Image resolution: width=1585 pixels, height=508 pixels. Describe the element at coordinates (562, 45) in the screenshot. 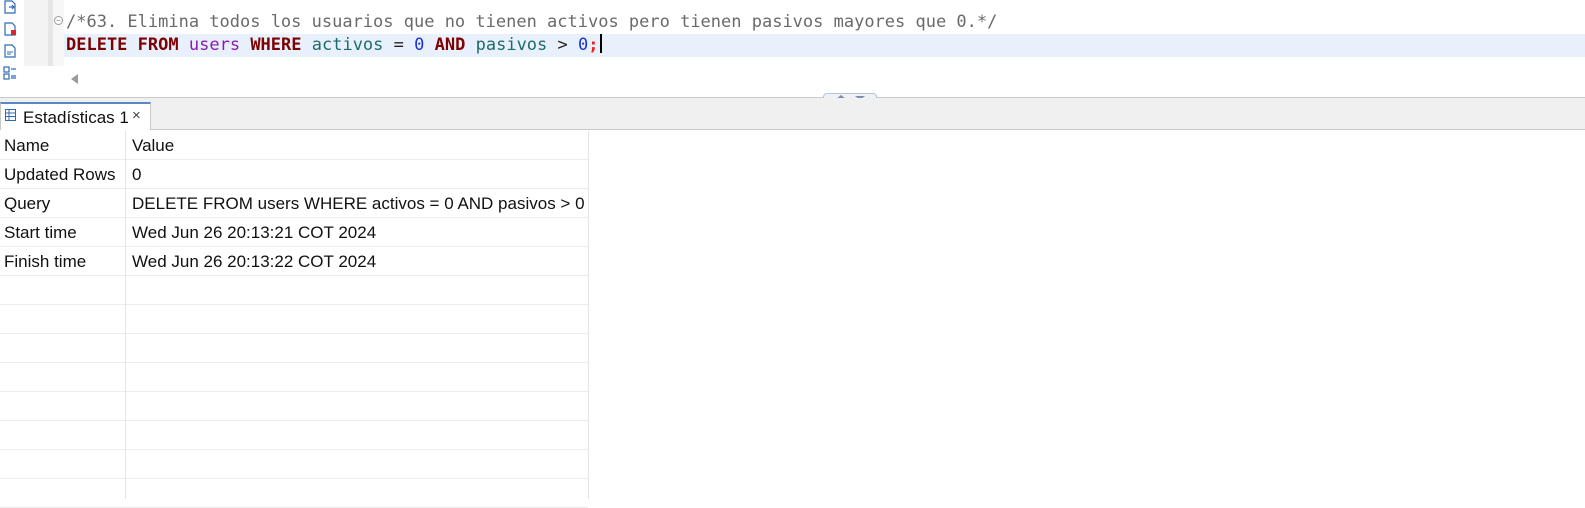

I see `sql-operator: >` at that location.